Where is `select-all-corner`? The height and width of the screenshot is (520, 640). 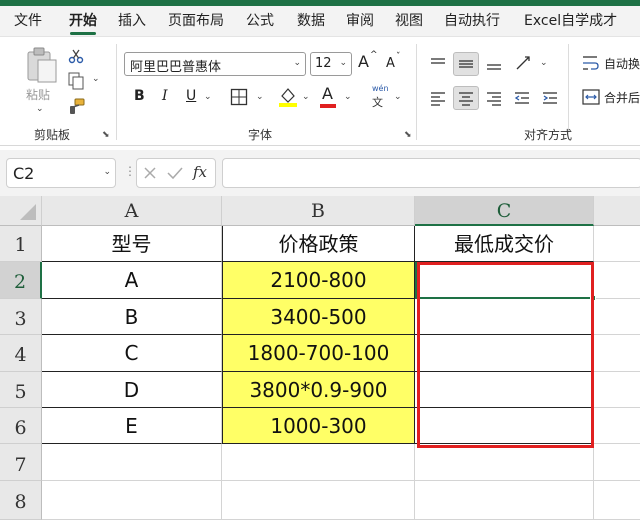 select-all-corner is located at coordinates (21, 211).